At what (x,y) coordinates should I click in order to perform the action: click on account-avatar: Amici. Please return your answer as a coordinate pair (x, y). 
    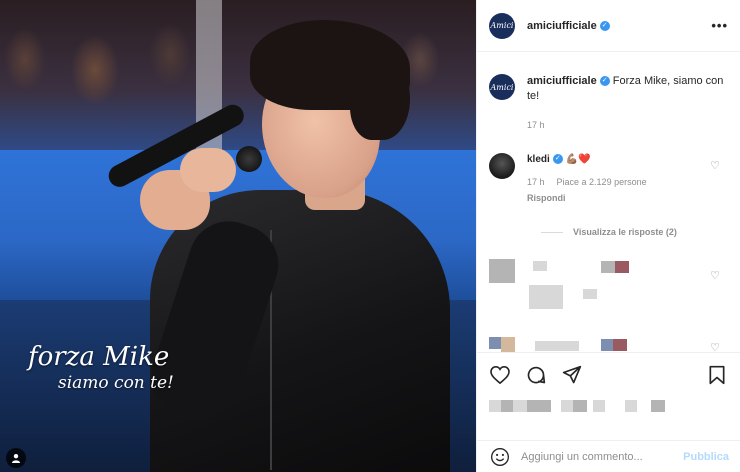
    Looking at the image, I should click on (502, 25).